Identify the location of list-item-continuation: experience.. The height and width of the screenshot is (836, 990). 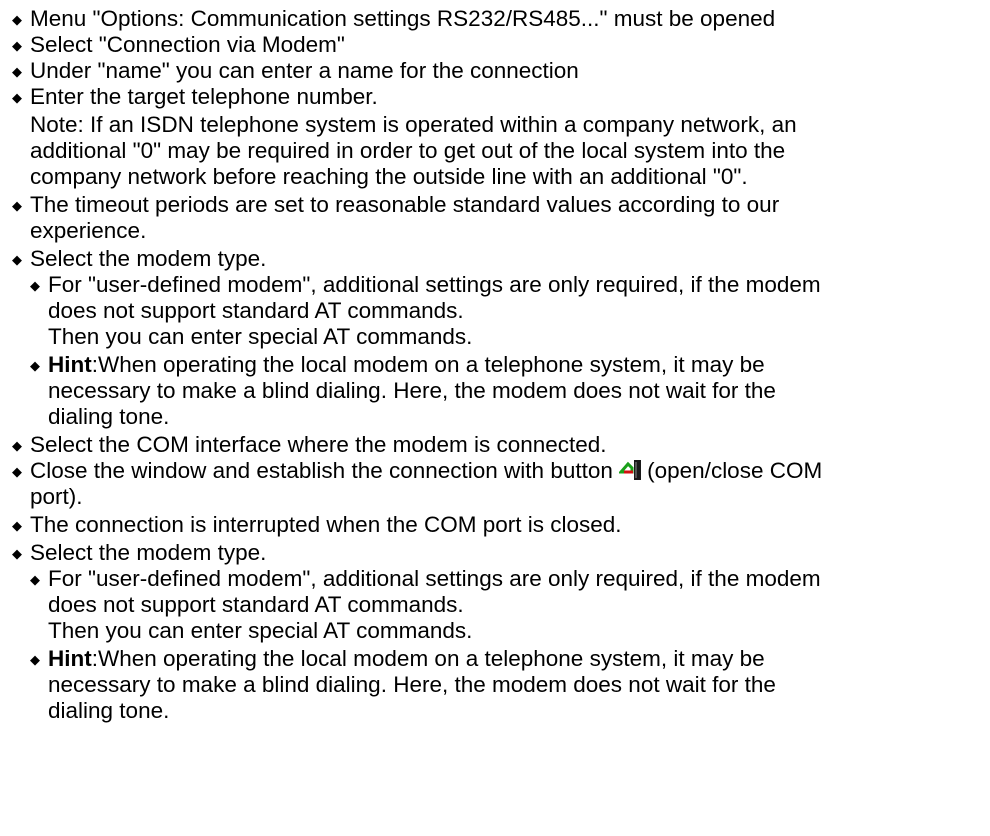
(88, 230).